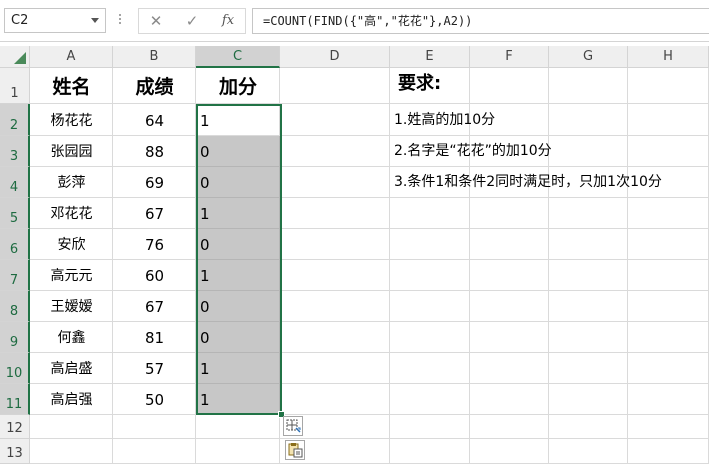  Describe the element at coordinates (71, 120) in the screenshot. I see `name-cell: 杨花花` at that location.